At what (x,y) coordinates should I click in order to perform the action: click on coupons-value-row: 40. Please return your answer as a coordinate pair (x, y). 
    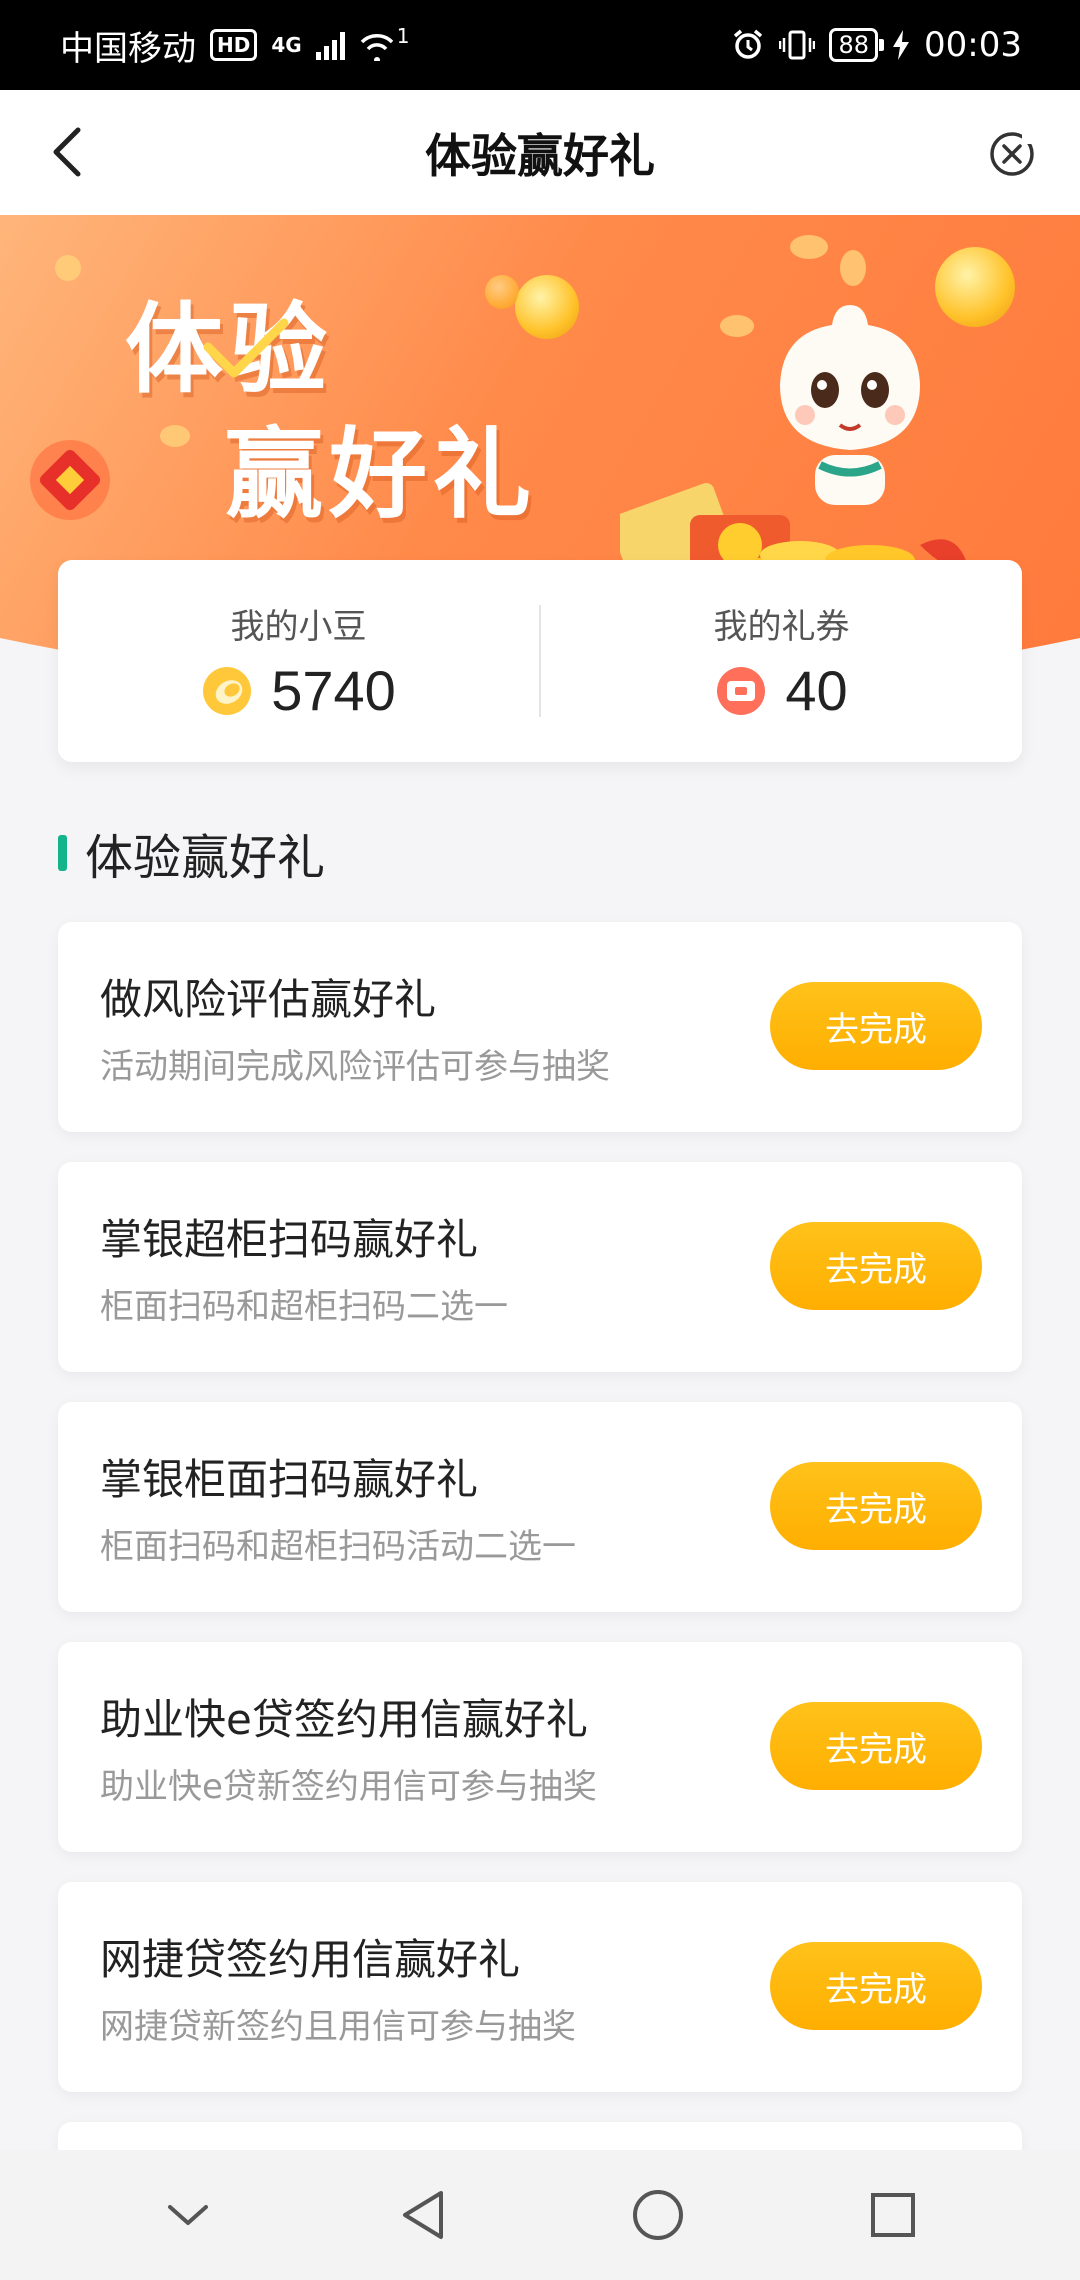
    Looking at the image, I should click on (781, 690).